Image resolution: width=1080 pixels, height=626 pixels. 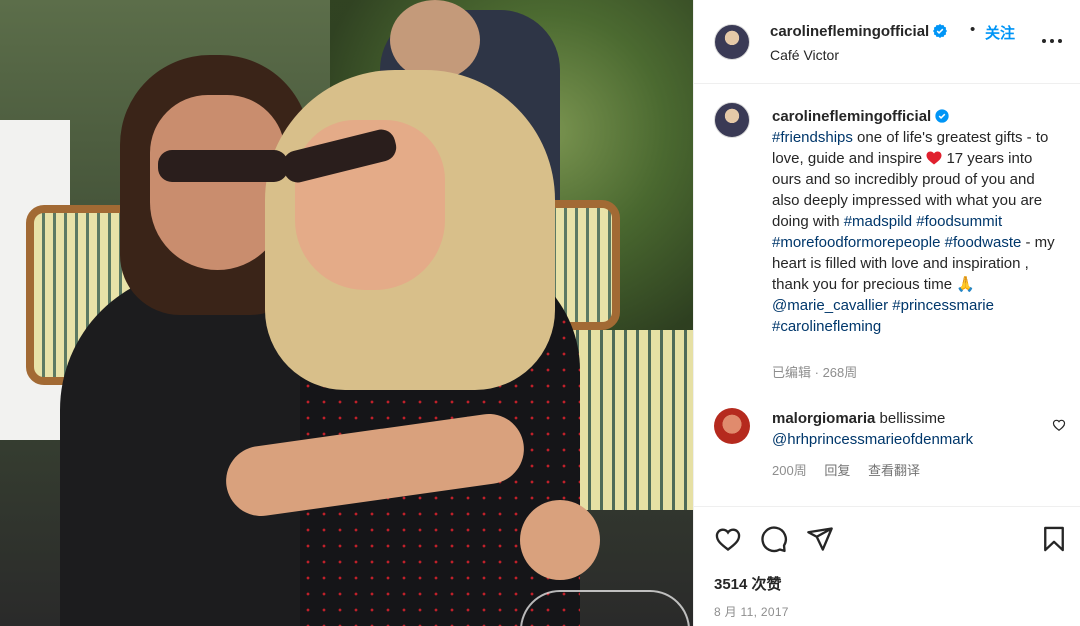 What do you see at coordinates (837, 470) in the screenshot?
I see `reply-button: 回复` at bounding box center [837, 470].